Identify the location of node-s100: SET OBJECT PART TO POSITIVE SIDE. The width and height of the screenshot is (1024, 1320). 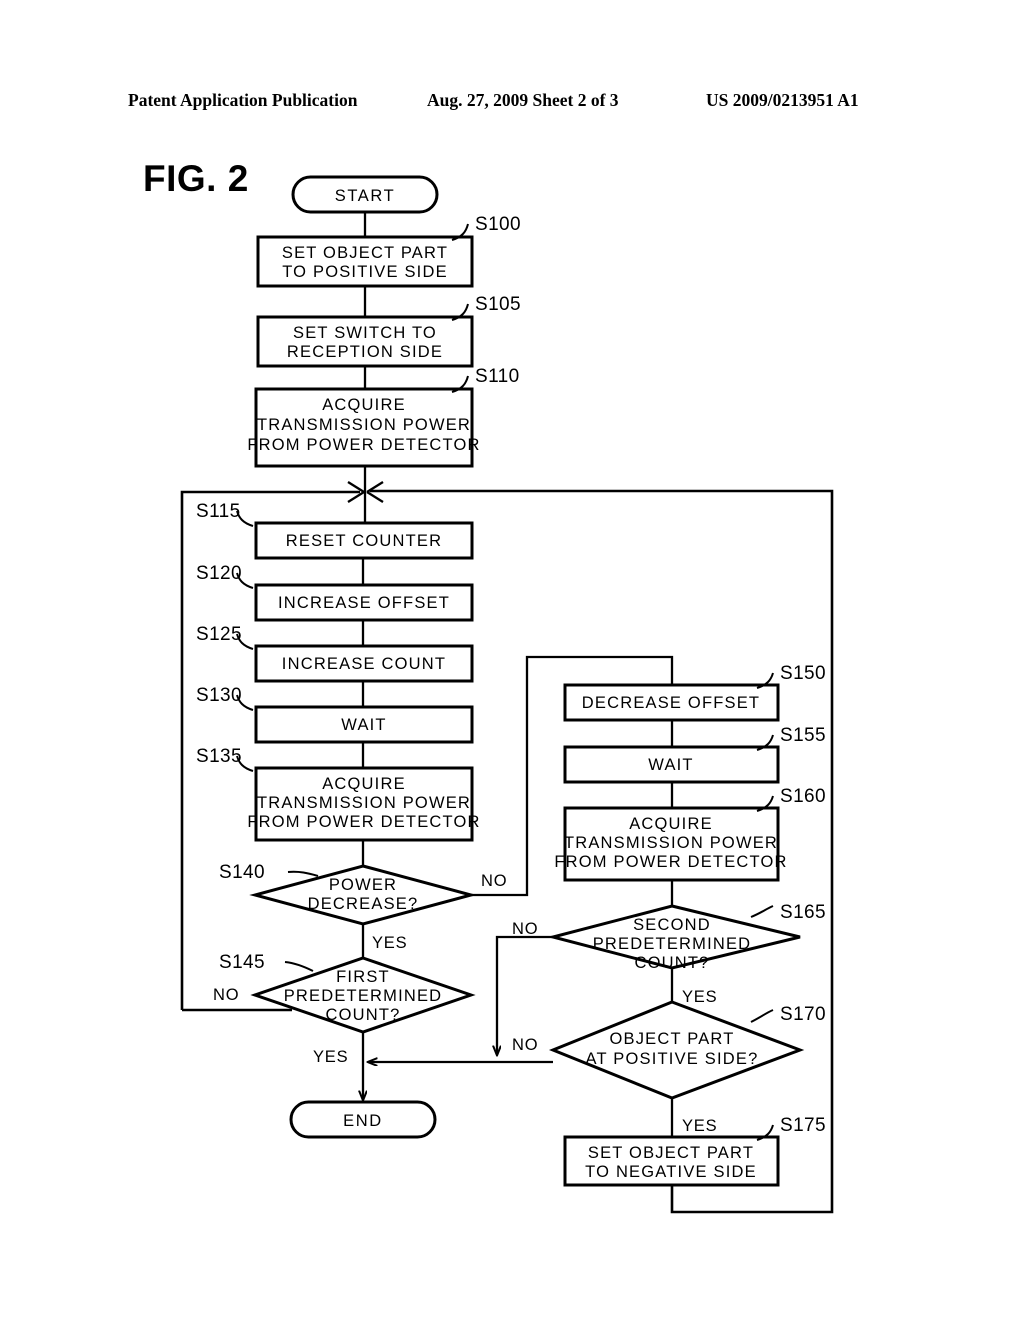
(365, 261).